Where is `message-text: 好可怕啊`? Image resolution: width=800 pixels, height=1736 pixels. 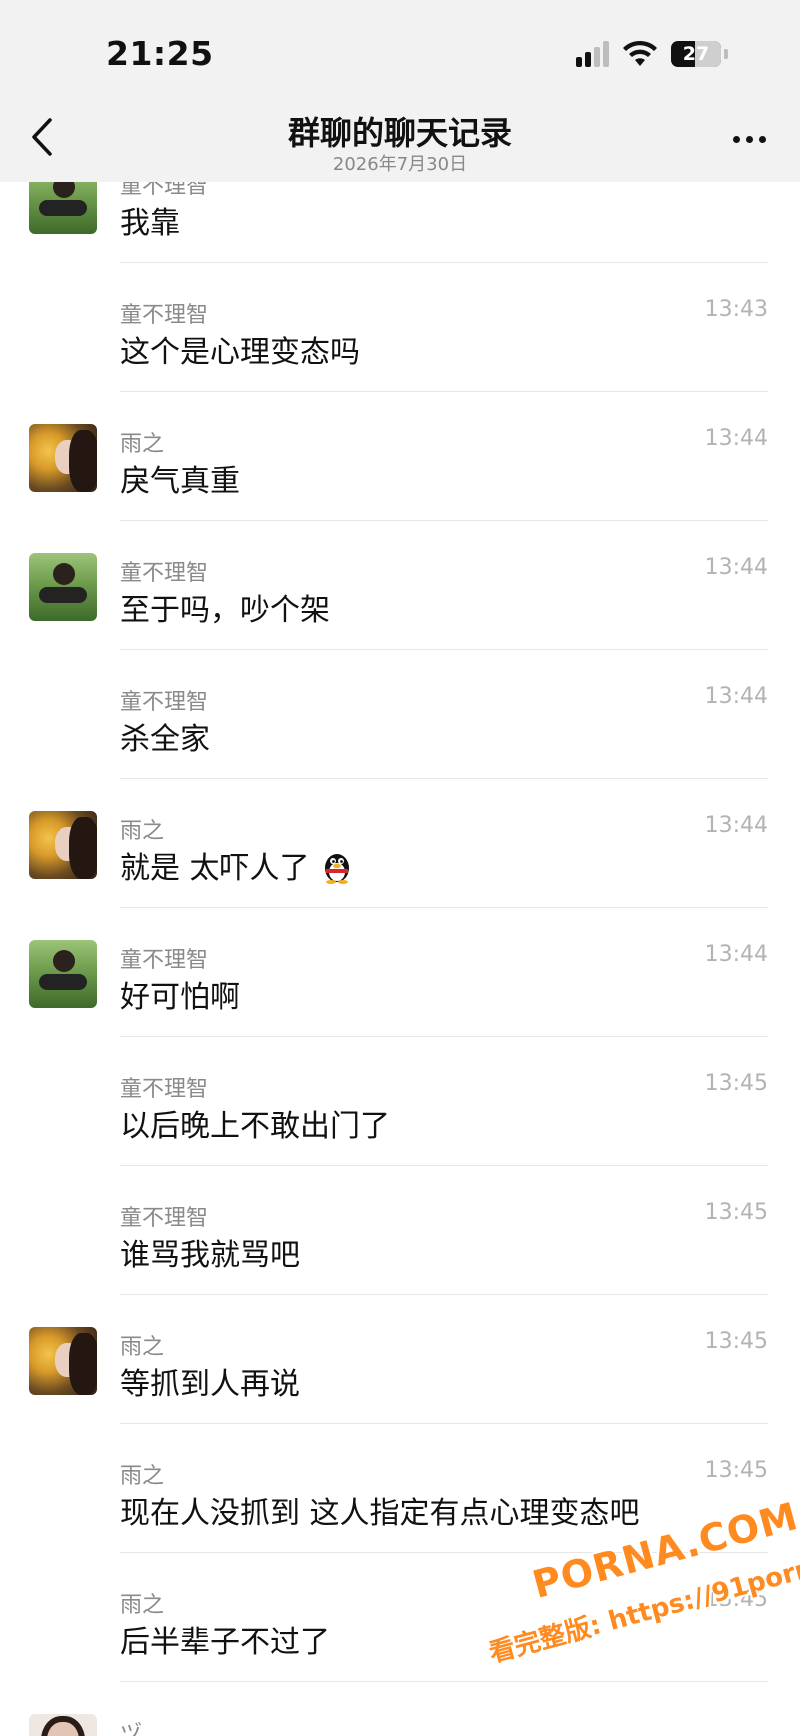
message-text: 好可怕啊 is located at coordinates (180, 994).